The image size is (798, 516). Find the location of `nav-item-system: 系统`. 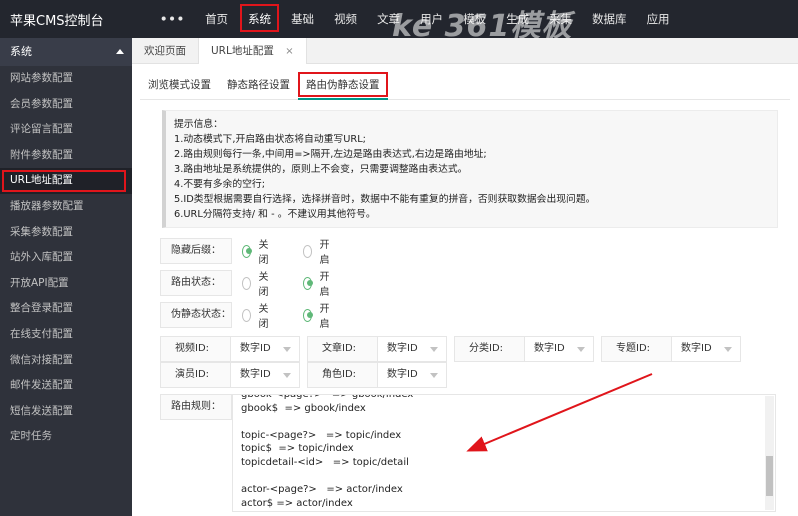

nav-item-system: 系统 is located at coordinates (259, 19).